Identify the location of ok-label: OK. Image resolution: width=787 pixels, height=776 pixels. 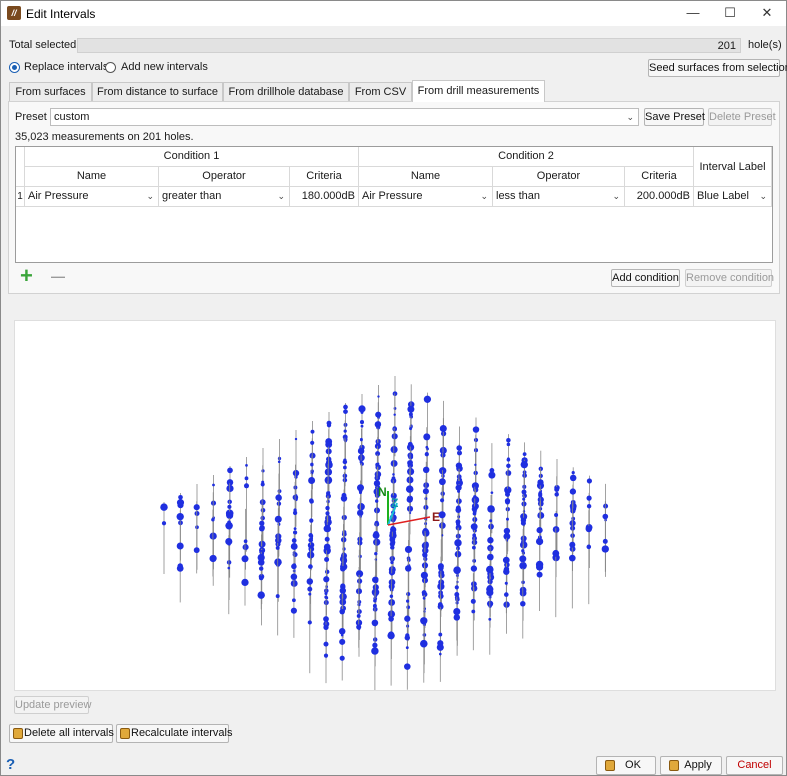
(633, 765).